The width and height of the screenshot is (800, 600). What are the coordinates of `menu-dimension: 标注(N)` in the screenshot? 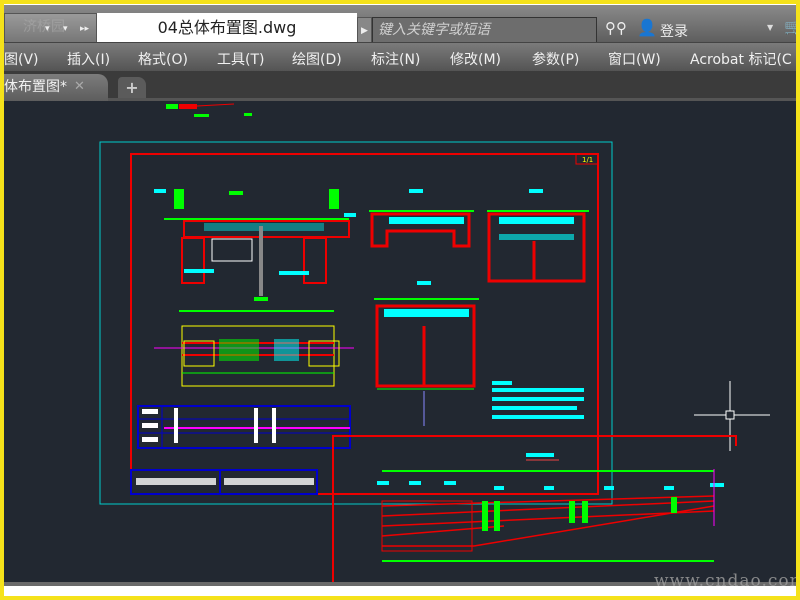 It's located at (395, 59).